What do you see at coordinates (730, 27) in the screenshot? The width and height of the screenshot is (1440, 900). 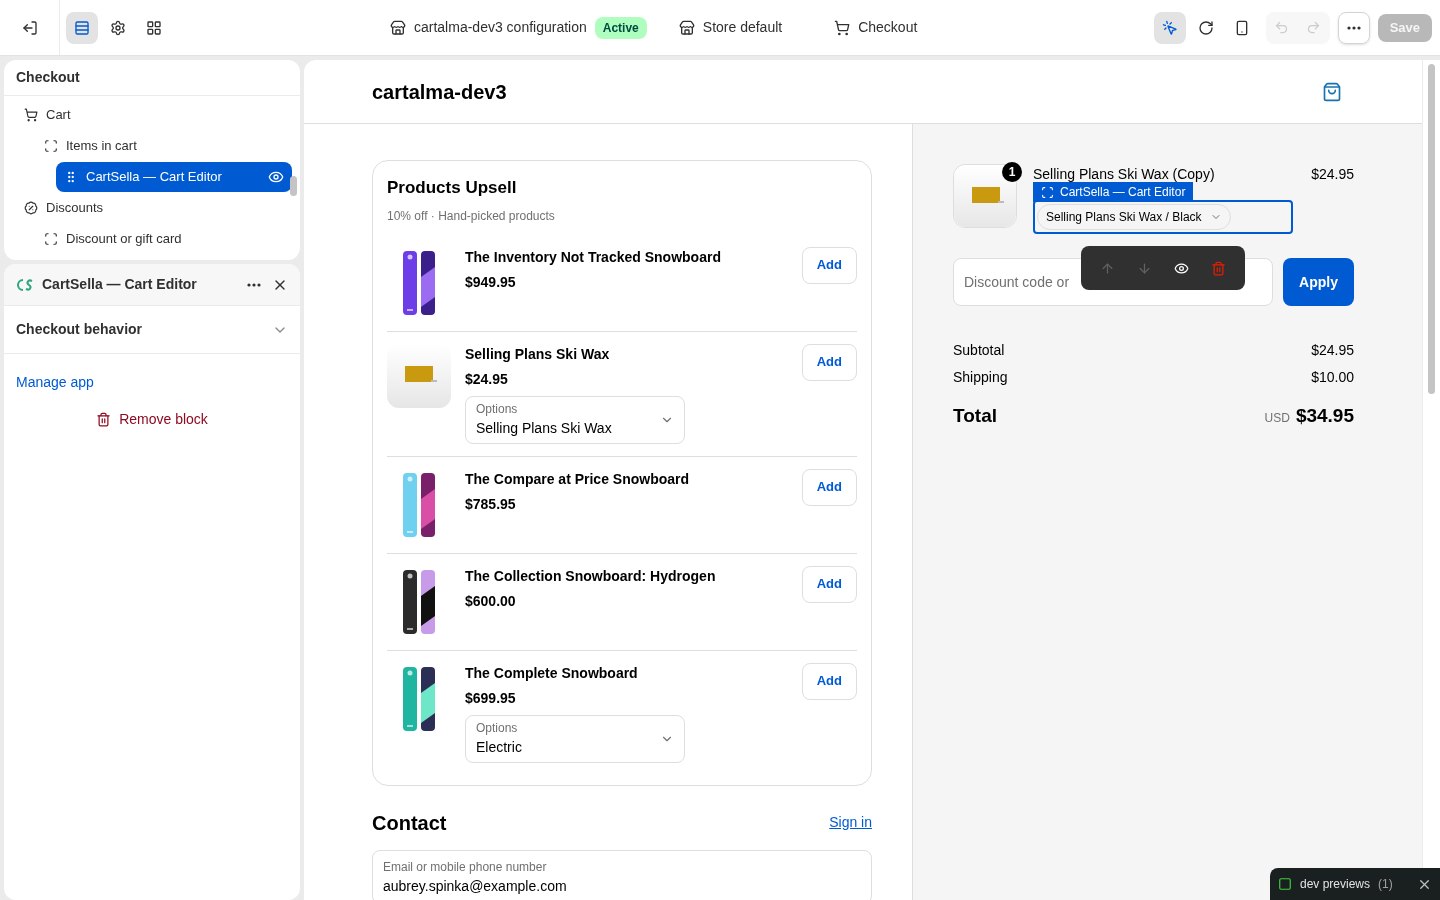 I see `store-selector: Store default` at bounding box center [730, 27].